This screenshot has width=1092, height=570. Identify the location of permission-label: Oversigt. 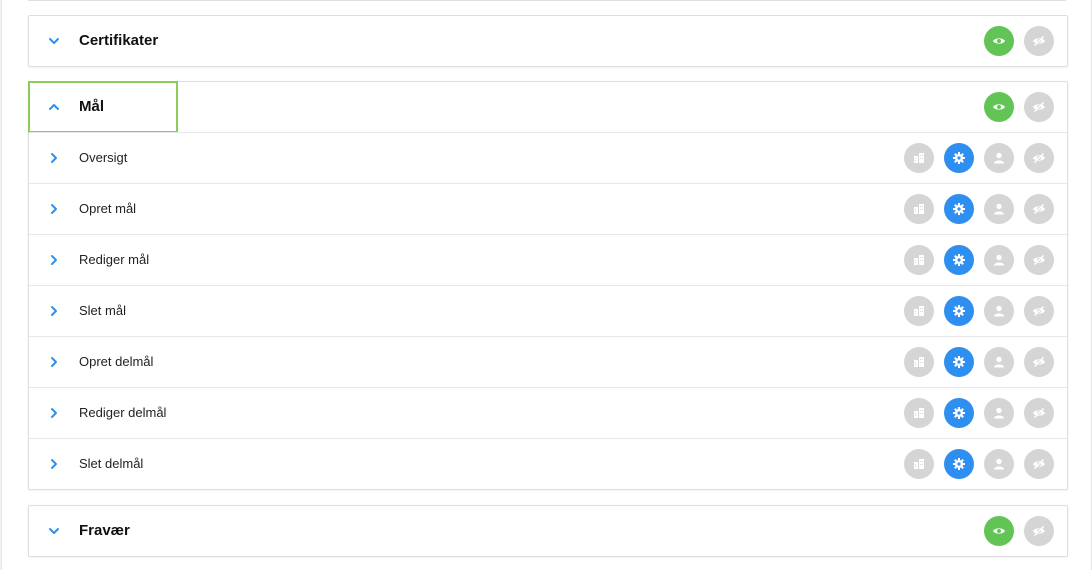
(103, 157).